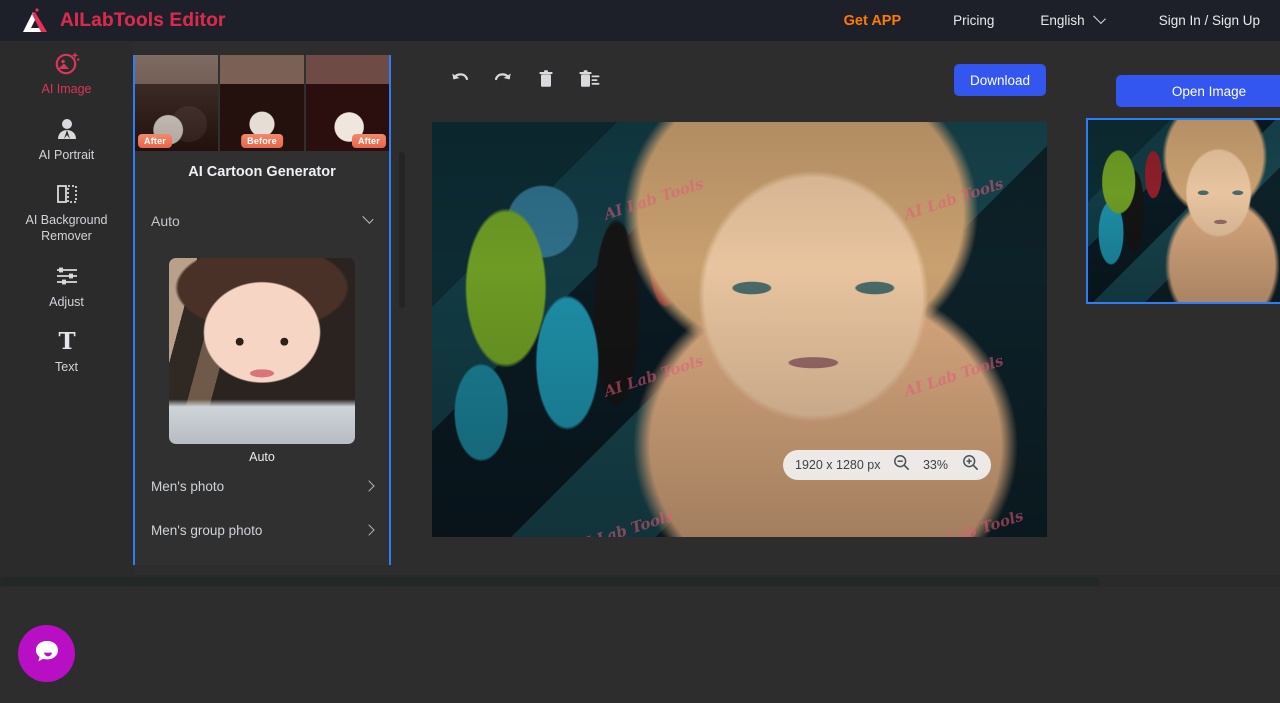  I want to click on sidebar-item-adjust: Adjust, so click(66, 287).